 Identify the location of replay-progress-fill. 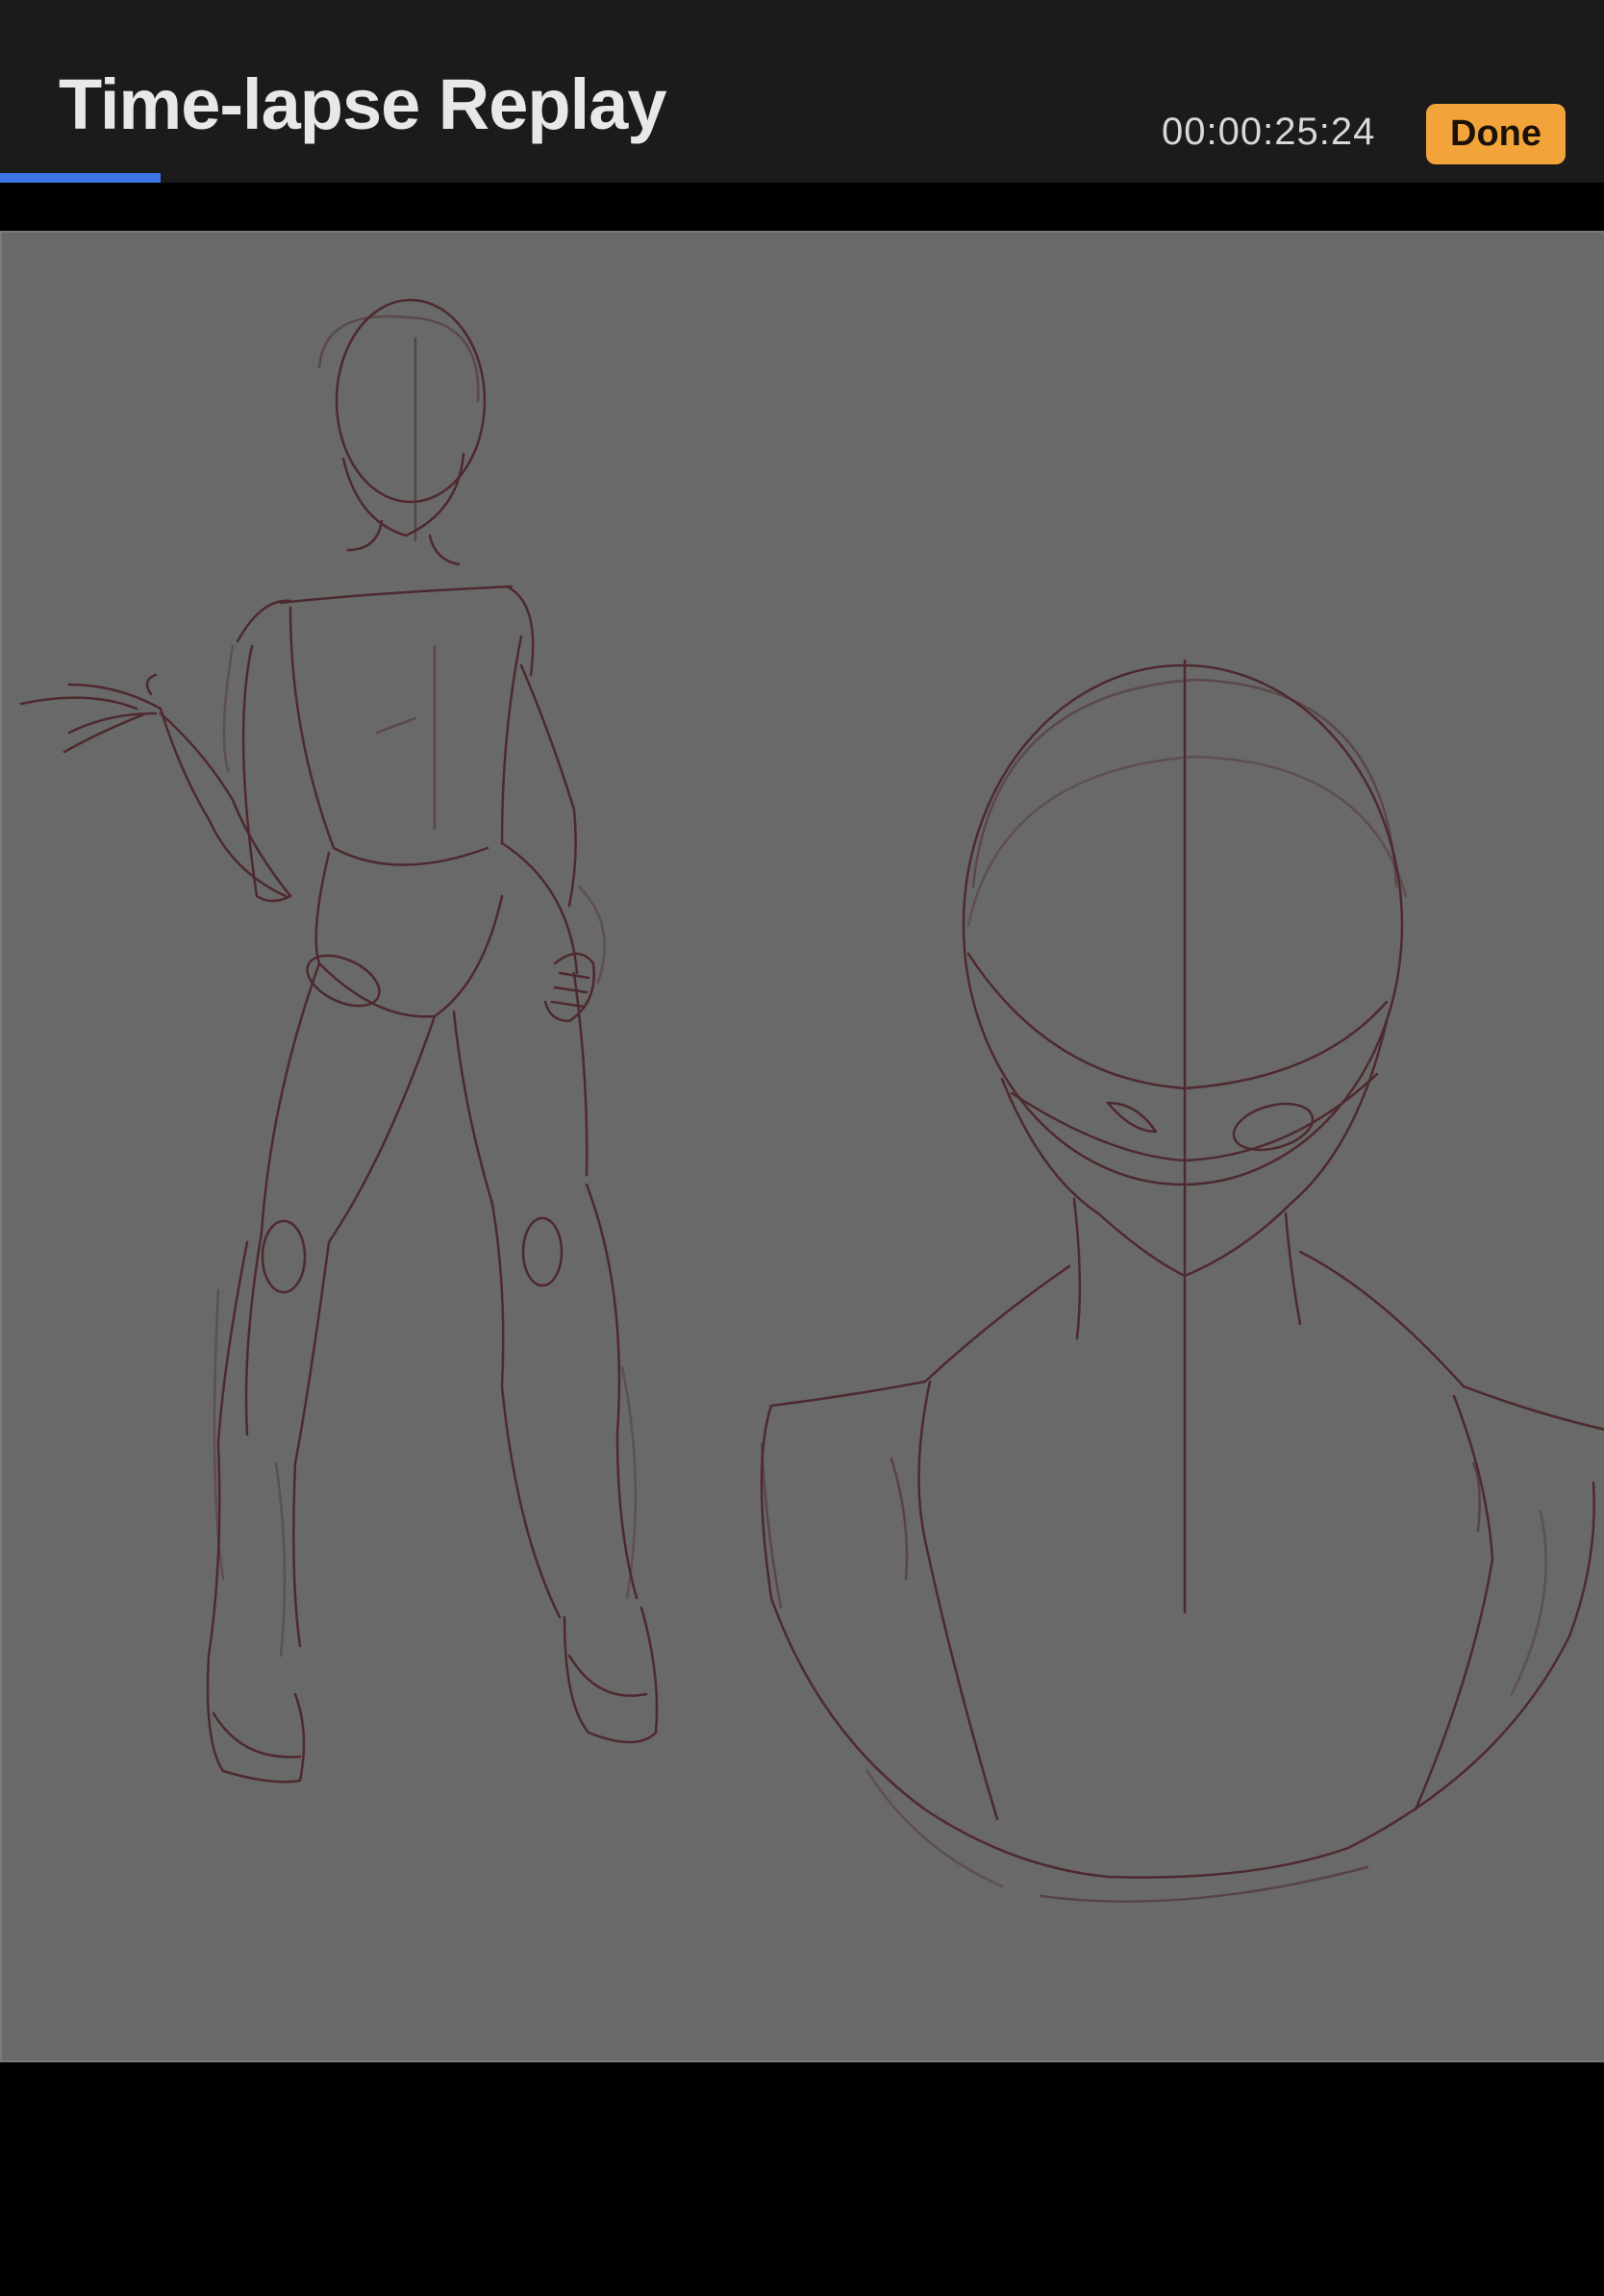
(80, 178).